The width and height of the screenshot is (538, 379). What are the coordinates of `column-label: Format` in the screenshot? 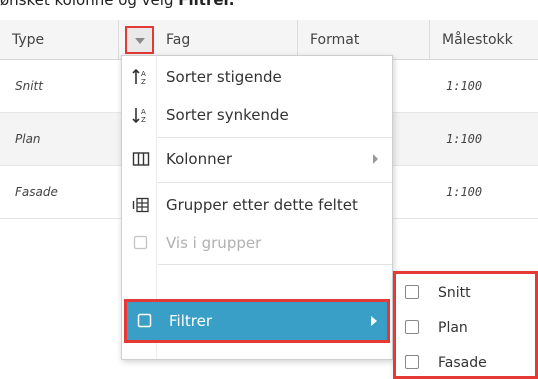 It's located at (335, 40).